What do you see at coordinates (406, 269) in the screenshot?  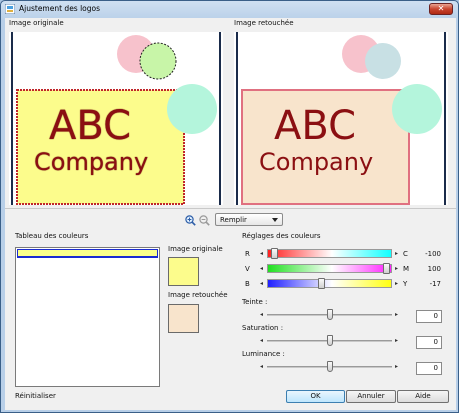 I see `slider-m-label: M` at bounding box center [406, 269].